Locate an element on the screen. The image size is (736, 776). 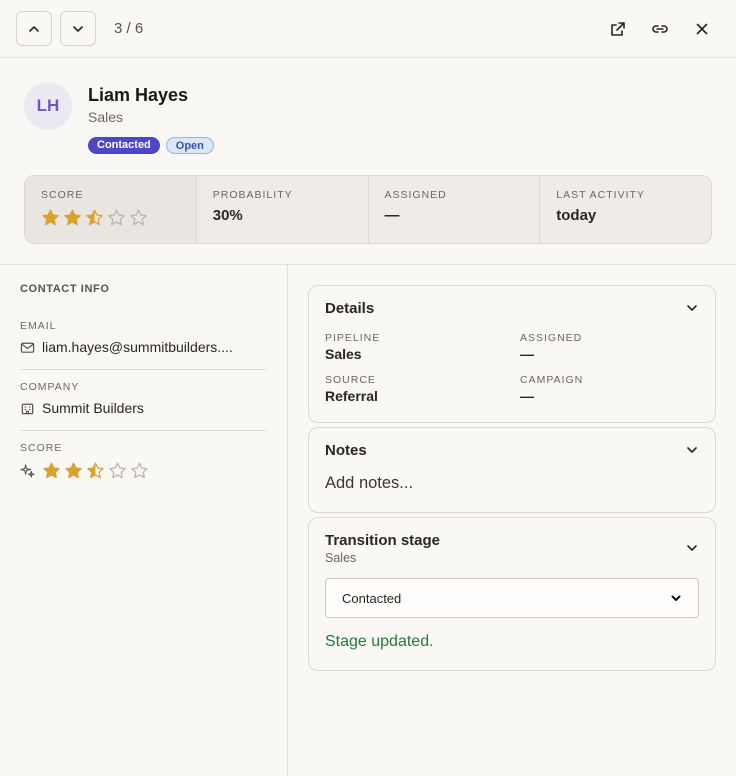
stat-label: PROBABILITY is located at coordinates (252, 195).